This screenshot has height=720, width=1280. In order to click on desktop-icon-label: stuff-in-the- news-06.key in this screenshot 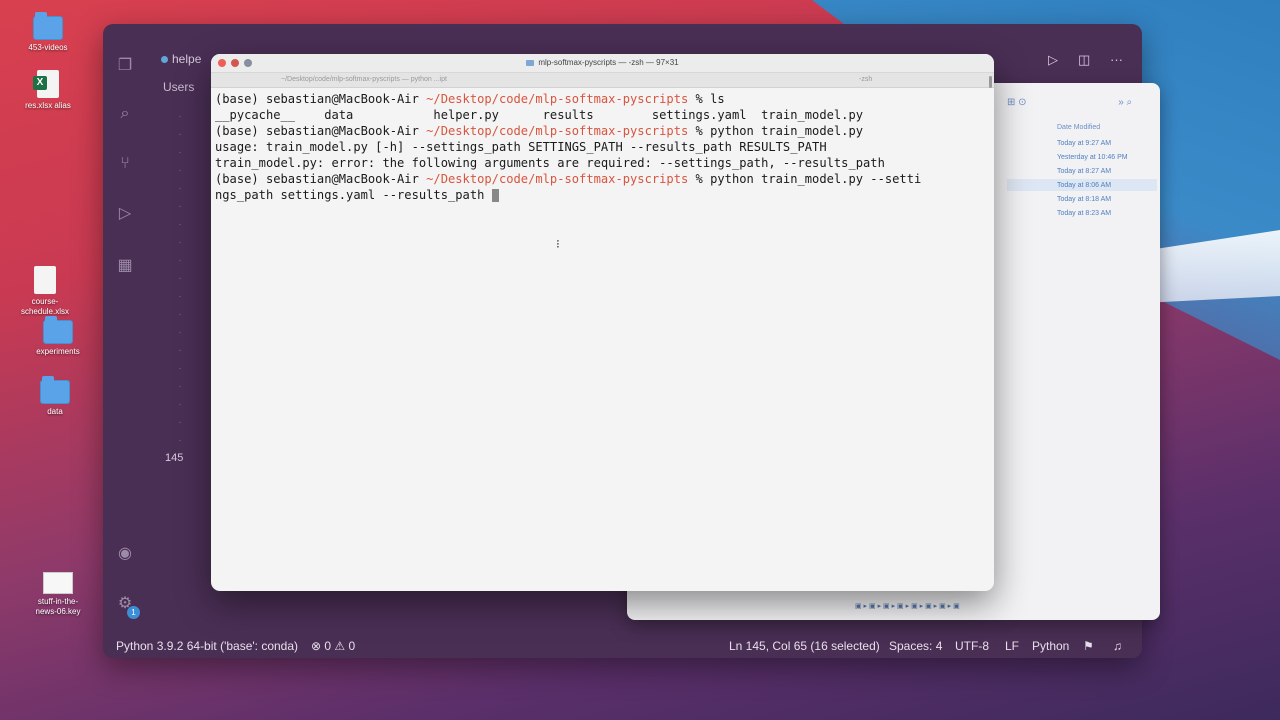, I will do `click(58, 606)`.